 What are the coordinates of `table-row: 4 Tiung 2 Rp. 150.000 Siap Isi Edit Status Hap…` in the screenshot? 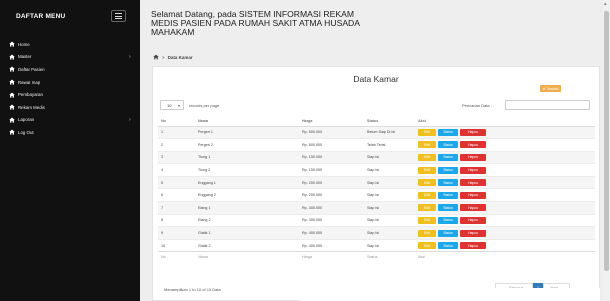 It's located at (376, 170).